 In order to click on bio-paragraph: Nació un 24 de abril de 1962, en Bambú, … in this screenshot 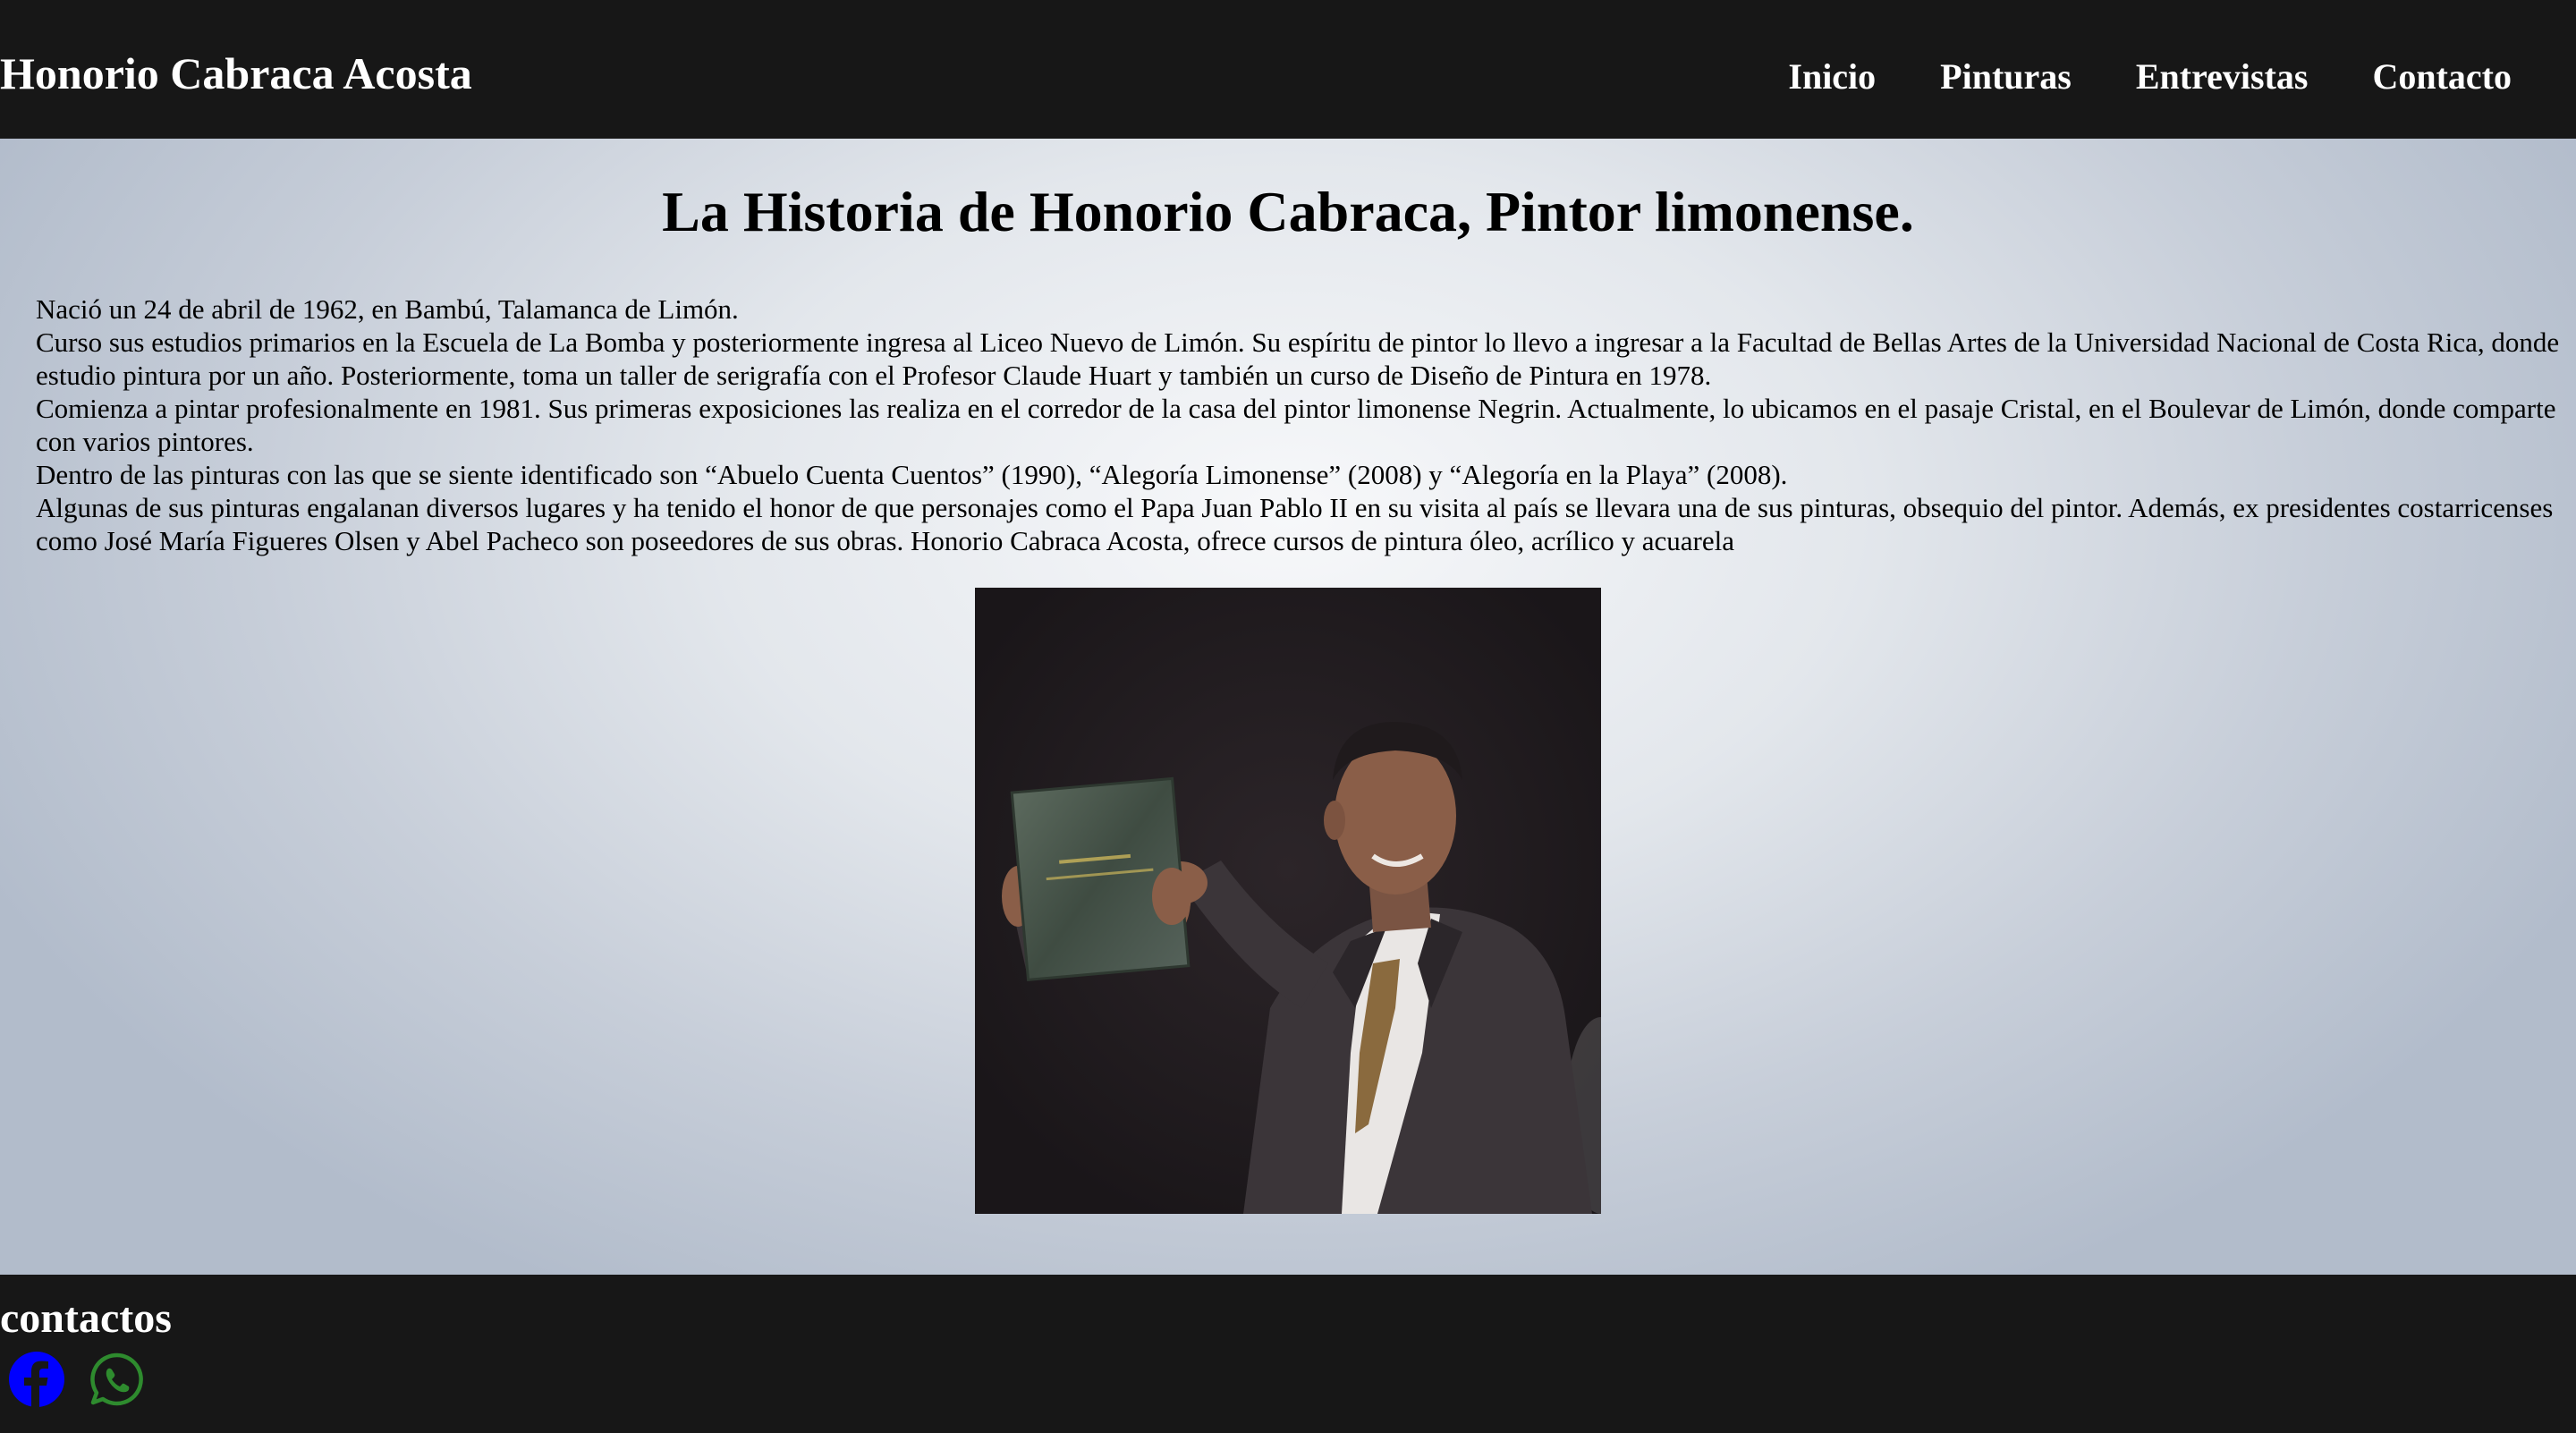, I will do `click(387, 309)`.